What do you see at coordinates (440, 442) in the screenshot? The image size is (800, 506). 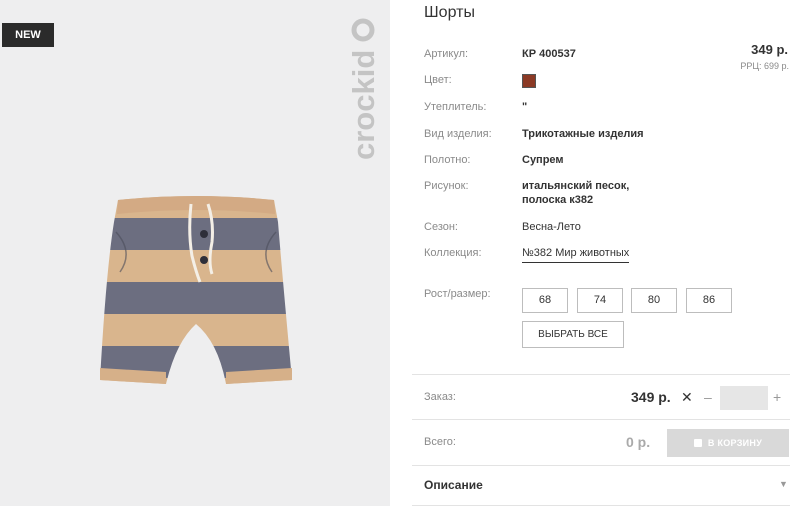 I see `total-label: Всего:` at bounding box center [440, 442].